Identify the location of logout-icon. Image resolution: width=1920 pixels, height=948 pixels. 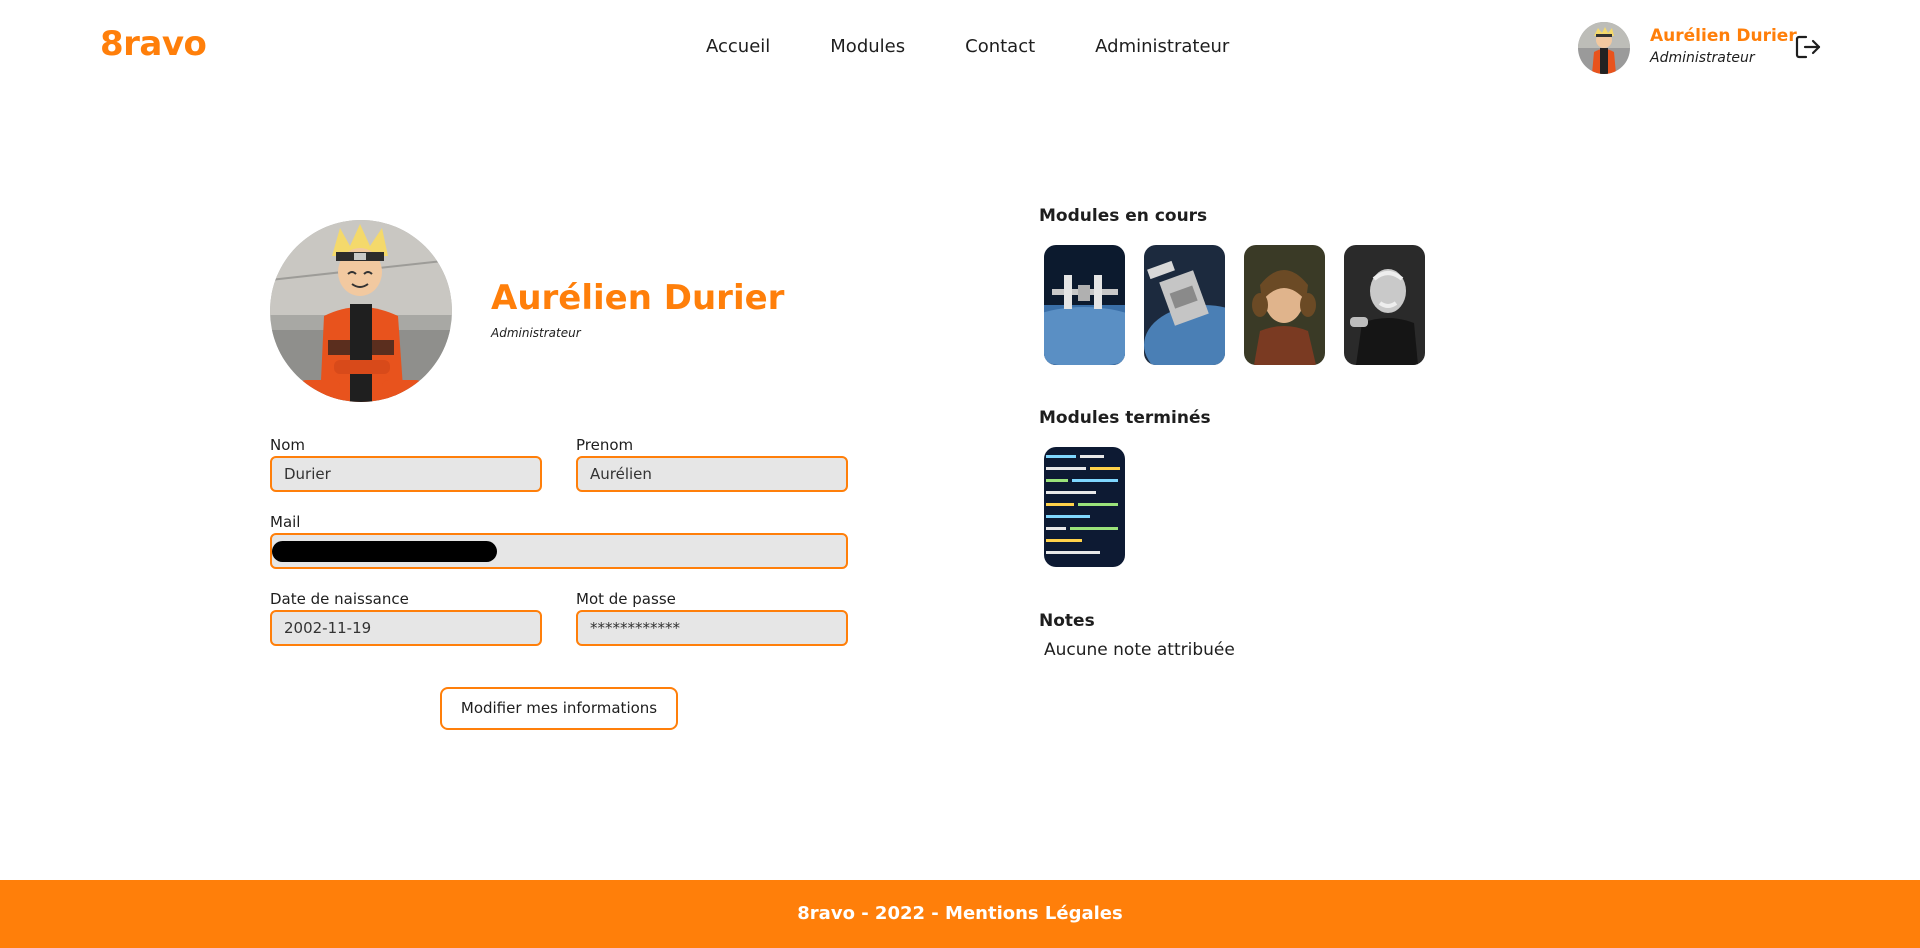
(1808, 47).